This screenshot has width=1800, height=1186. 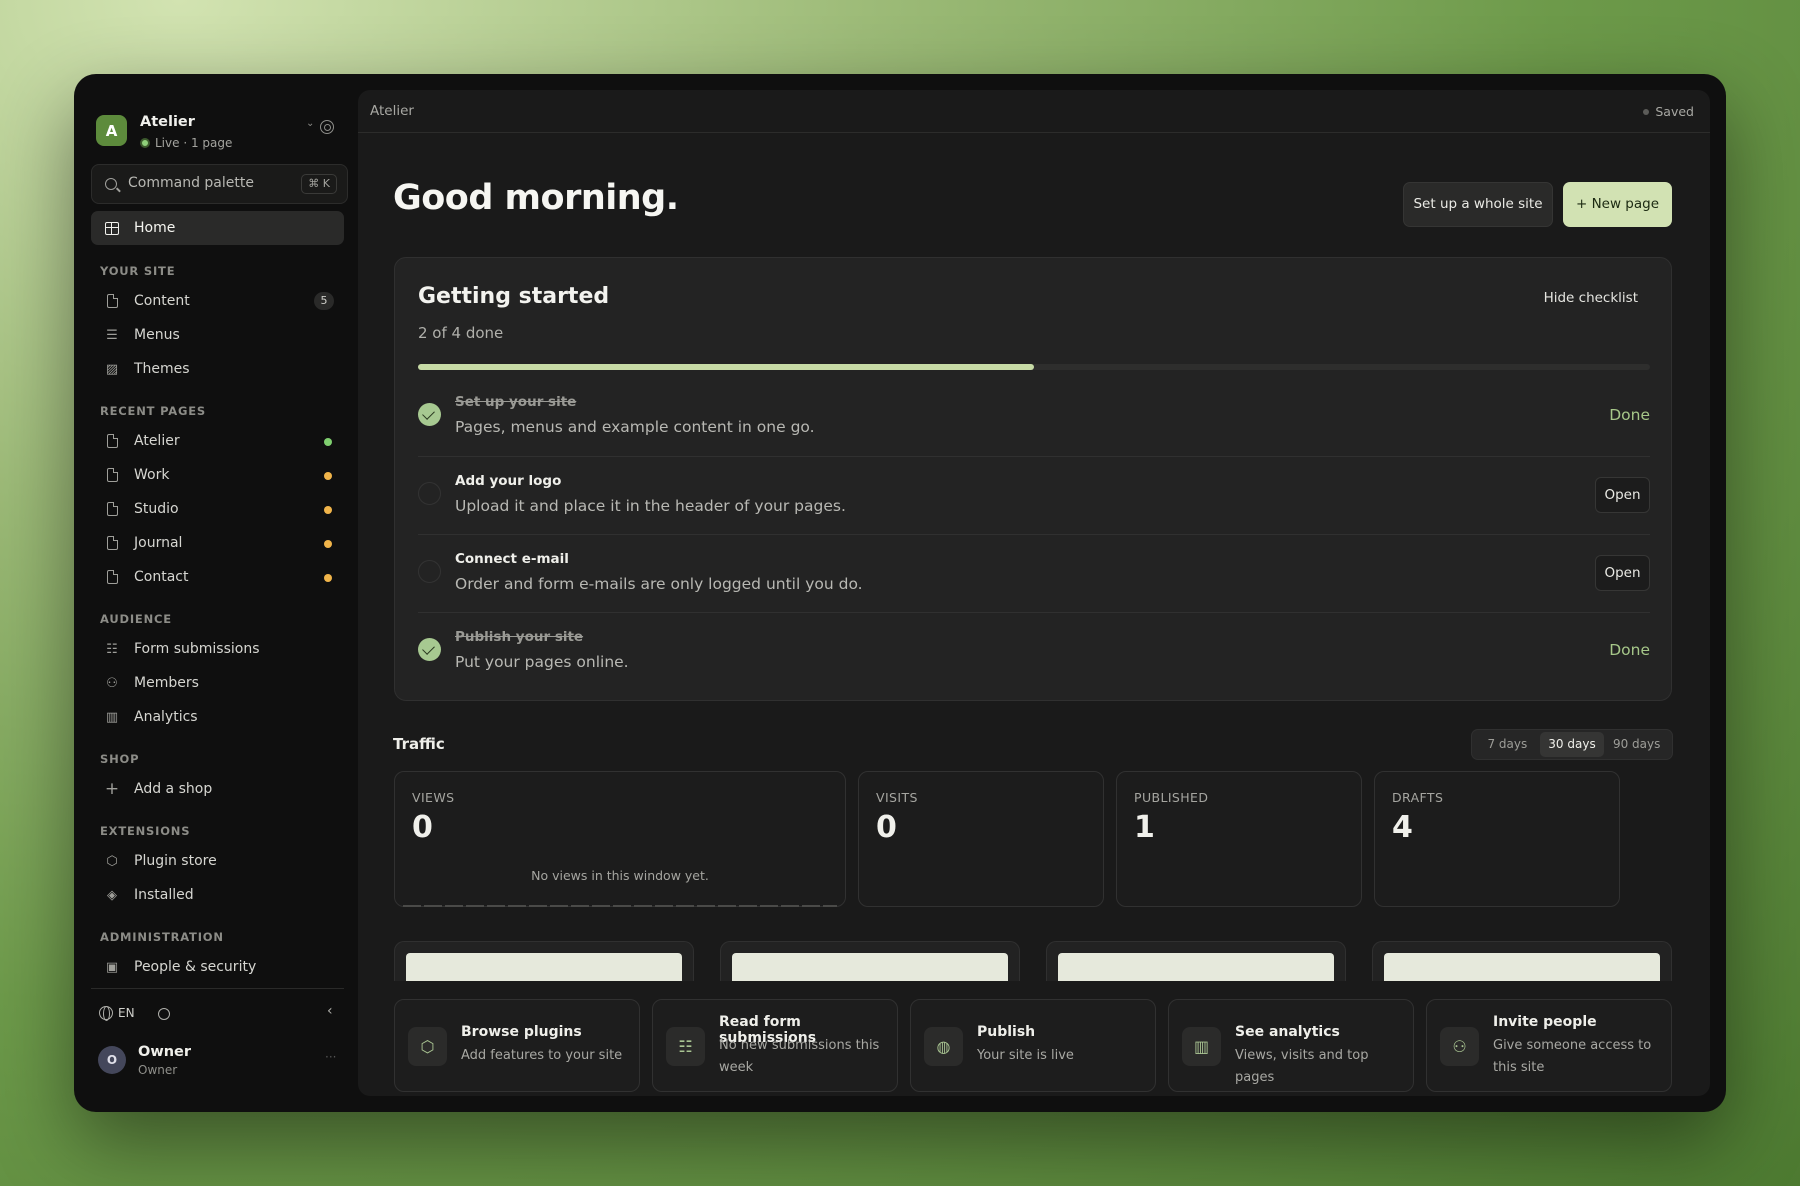 I want to click on command-palette: Command palette ⌘ K, so click(x=219, y=184).